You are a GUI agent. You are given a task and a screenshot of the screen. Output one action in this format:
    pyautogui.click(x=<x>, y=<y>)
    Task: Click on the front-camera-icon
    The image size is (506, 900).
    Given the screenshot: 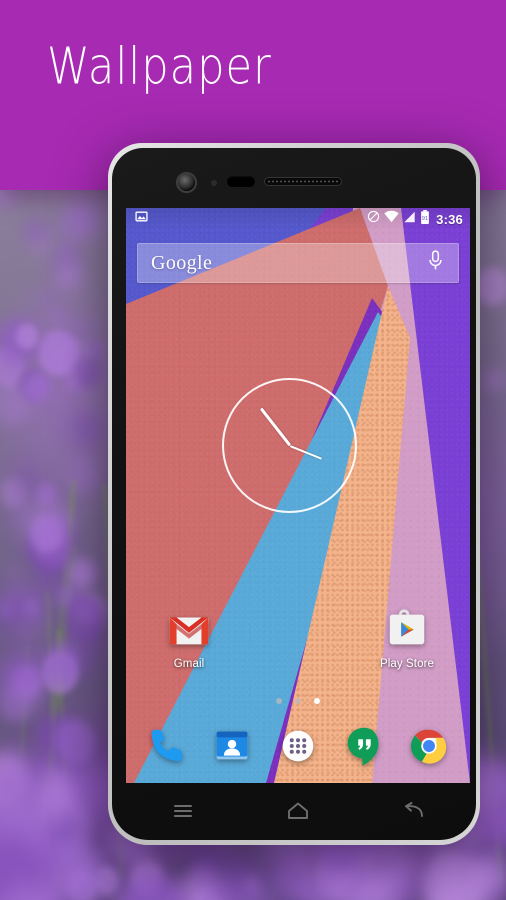 What is the action you would take?
    pyautogui.click(x=186, y=182)
    